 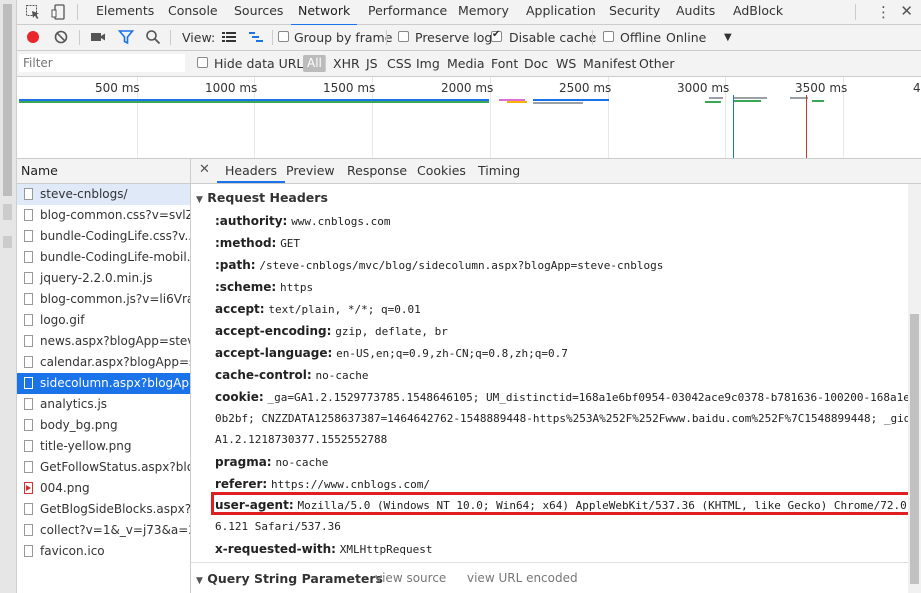 What do you see at coordinates (103, 194) in the screenshot?
I see `request-row: steve-cnblogs/` at bounding box center [103, 194].